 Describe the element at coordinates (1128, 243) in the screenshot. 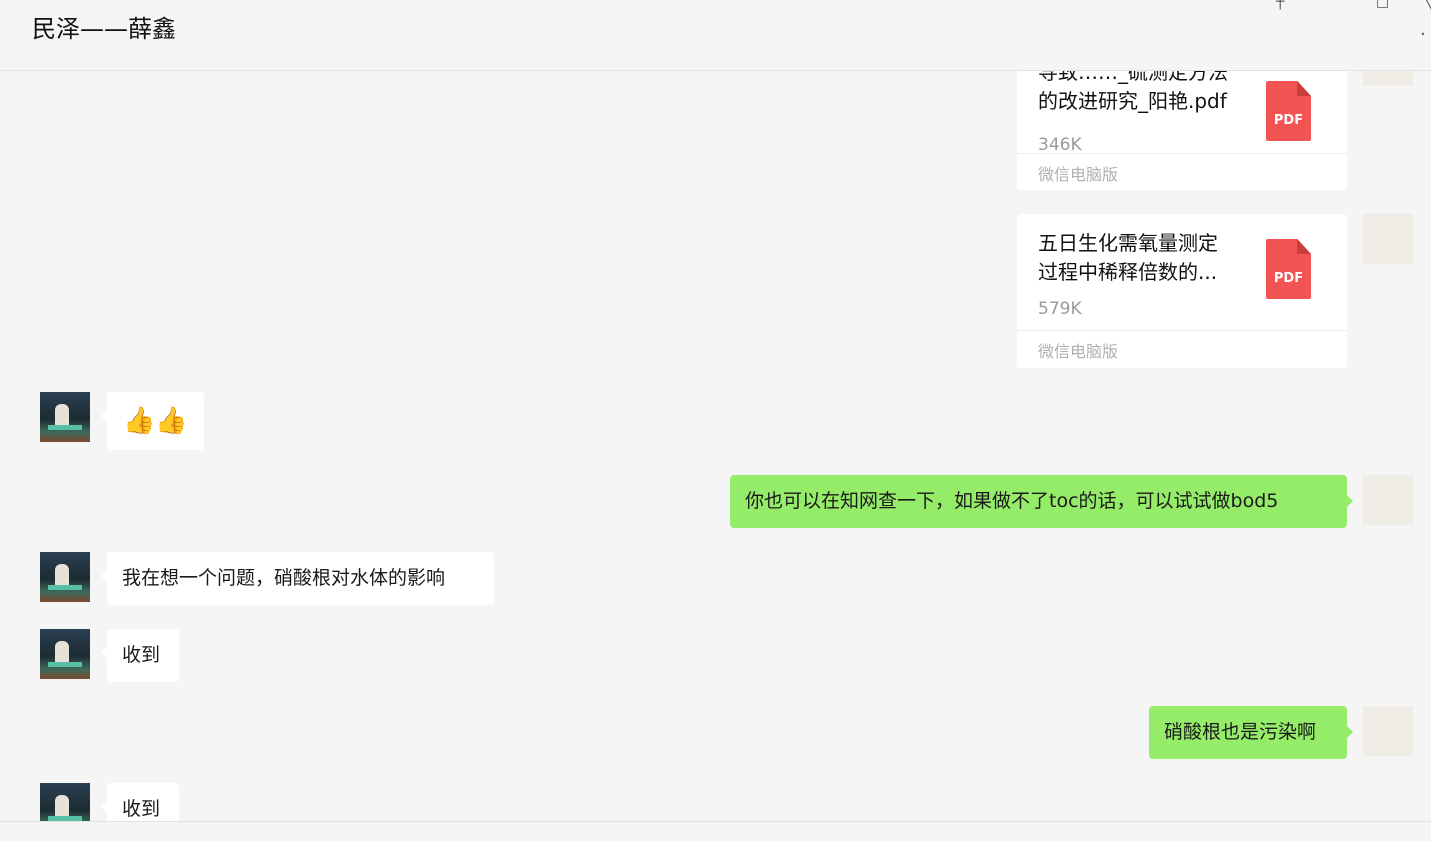

I see `file-name-line1: 五日生化需氧量测定` at that location.